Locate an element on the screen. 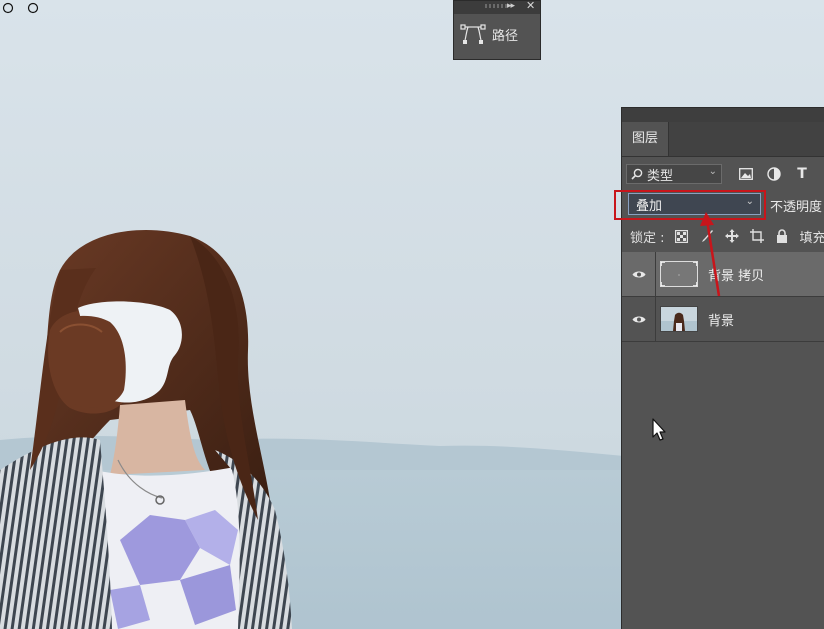  kind-filter-label: 类型 is located at coordinates (660, 176).